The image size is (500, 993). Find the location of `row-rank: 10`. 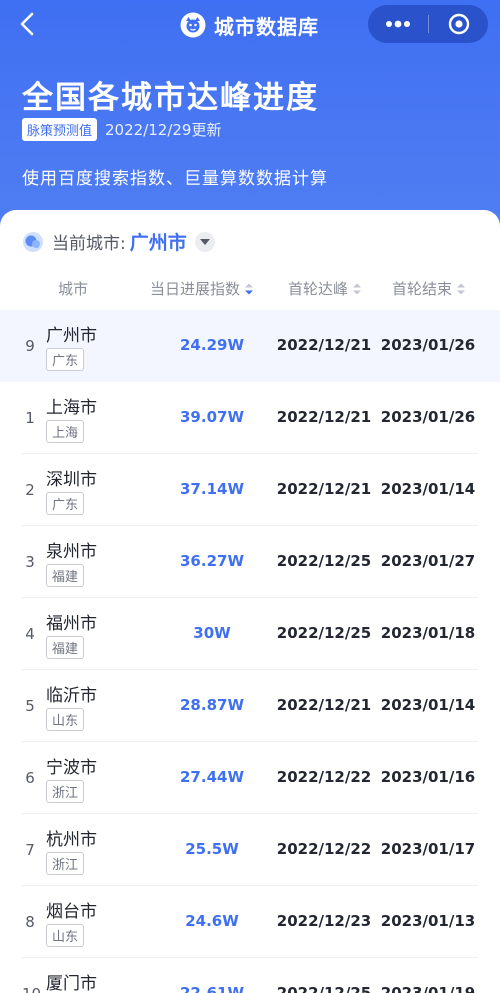

row-rank: 10 is located at coordinates (31, 989).